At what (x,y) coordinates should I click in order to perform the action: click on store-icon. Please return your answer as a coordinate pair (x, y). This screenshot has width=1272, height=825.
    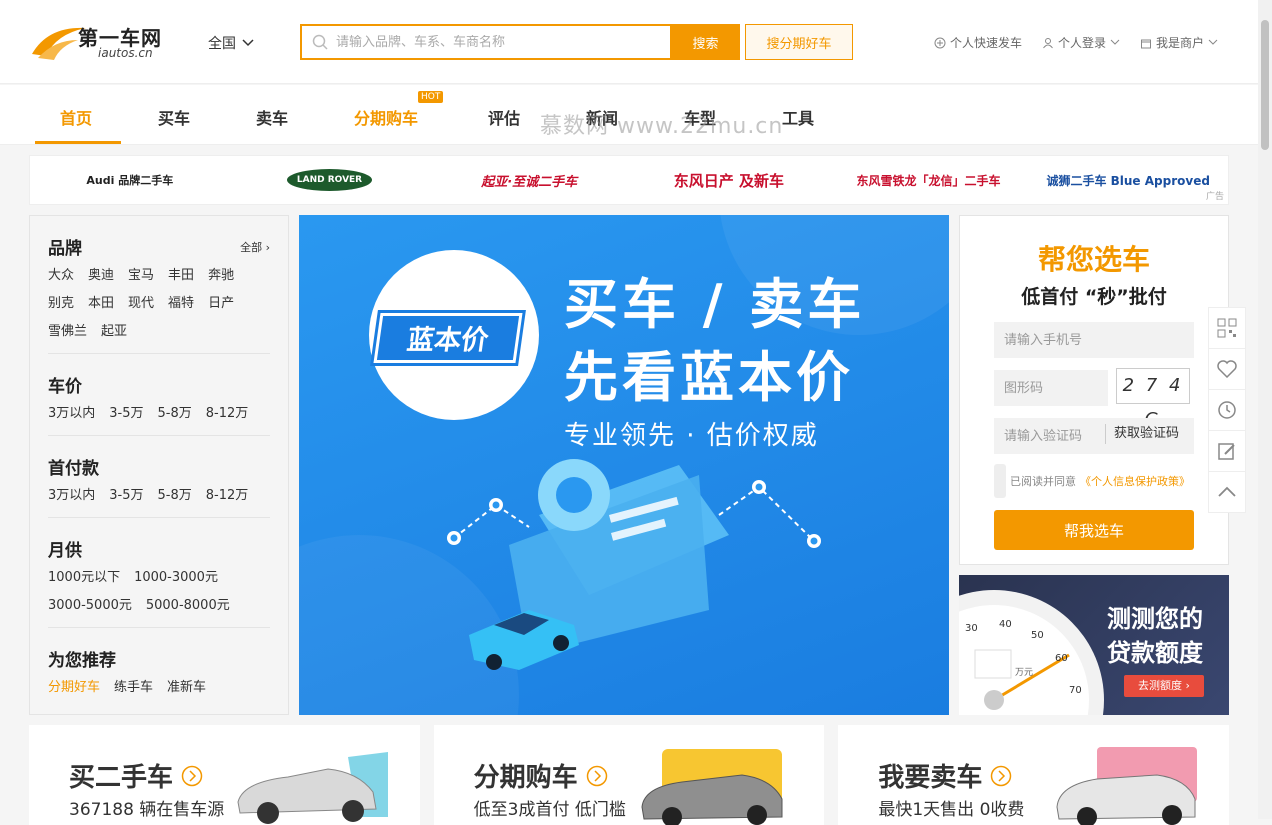
    Looking at the image, I should click on (1145, 43).